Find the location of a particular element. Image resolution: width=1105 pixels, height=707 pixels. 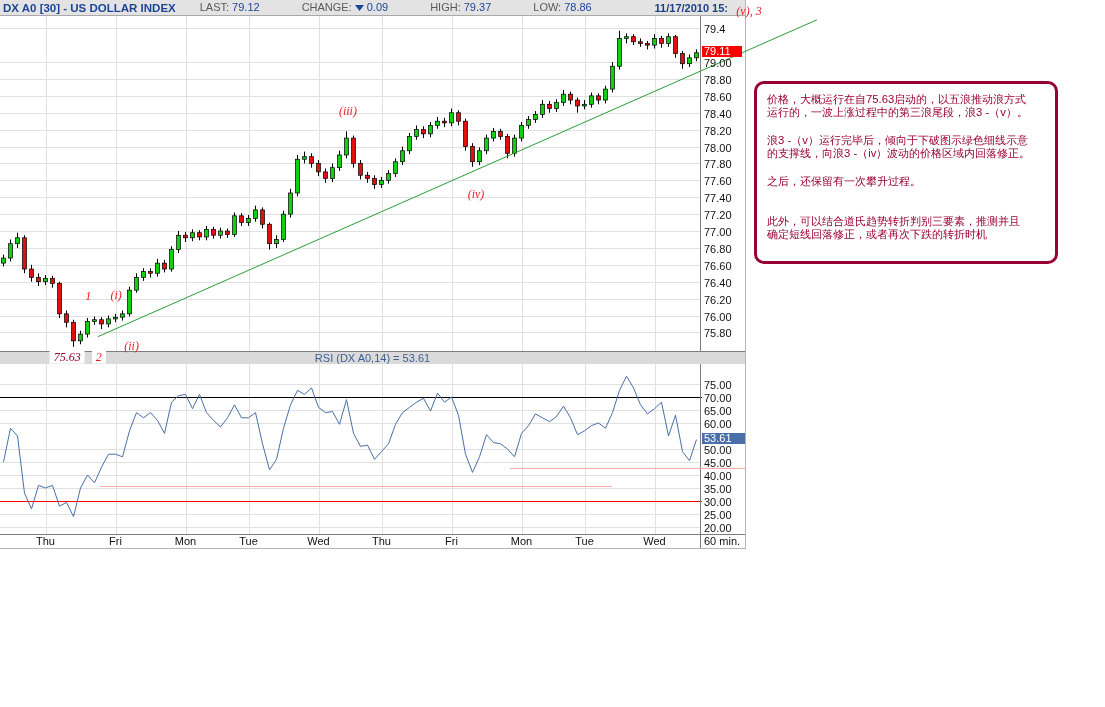

wave-label: (v), 3 is located at coordinates (749, 11).